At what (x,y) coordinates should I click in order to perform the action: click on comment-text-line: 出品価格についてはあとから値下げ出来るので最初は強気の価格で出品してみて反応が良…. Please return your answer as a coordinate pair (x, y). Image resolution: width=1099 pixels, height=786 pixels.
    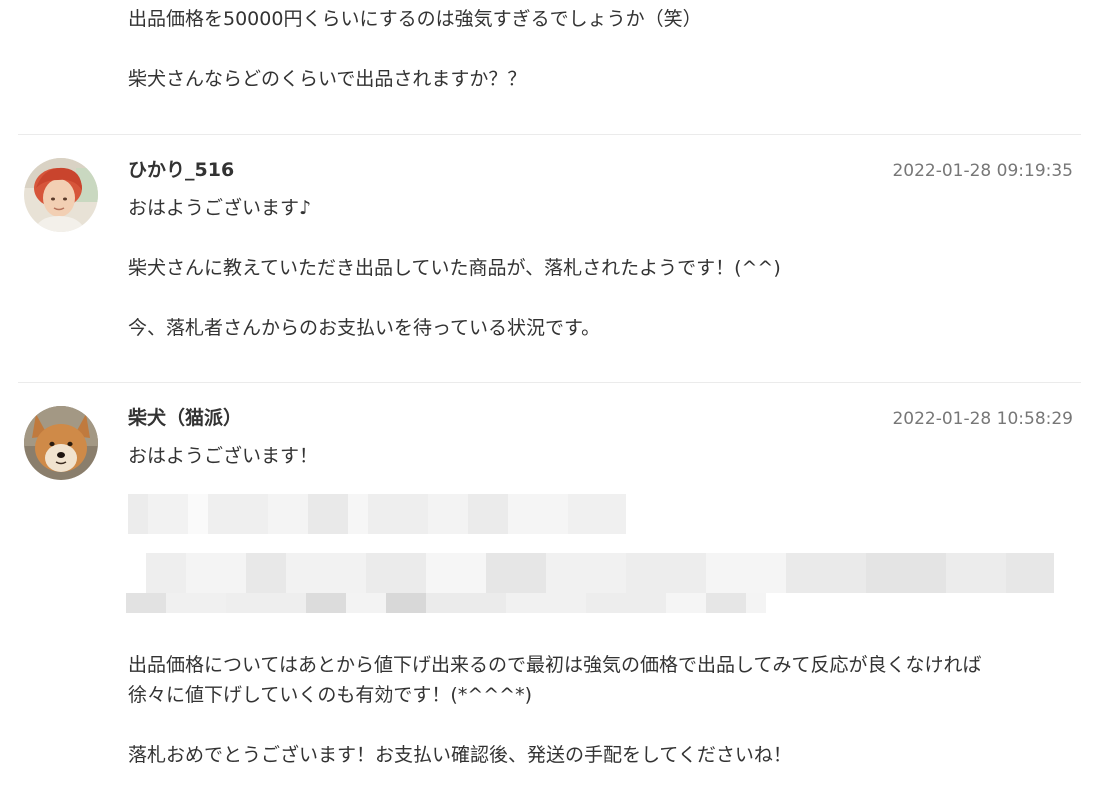
    Looking at the image, I should click on (555, 665).